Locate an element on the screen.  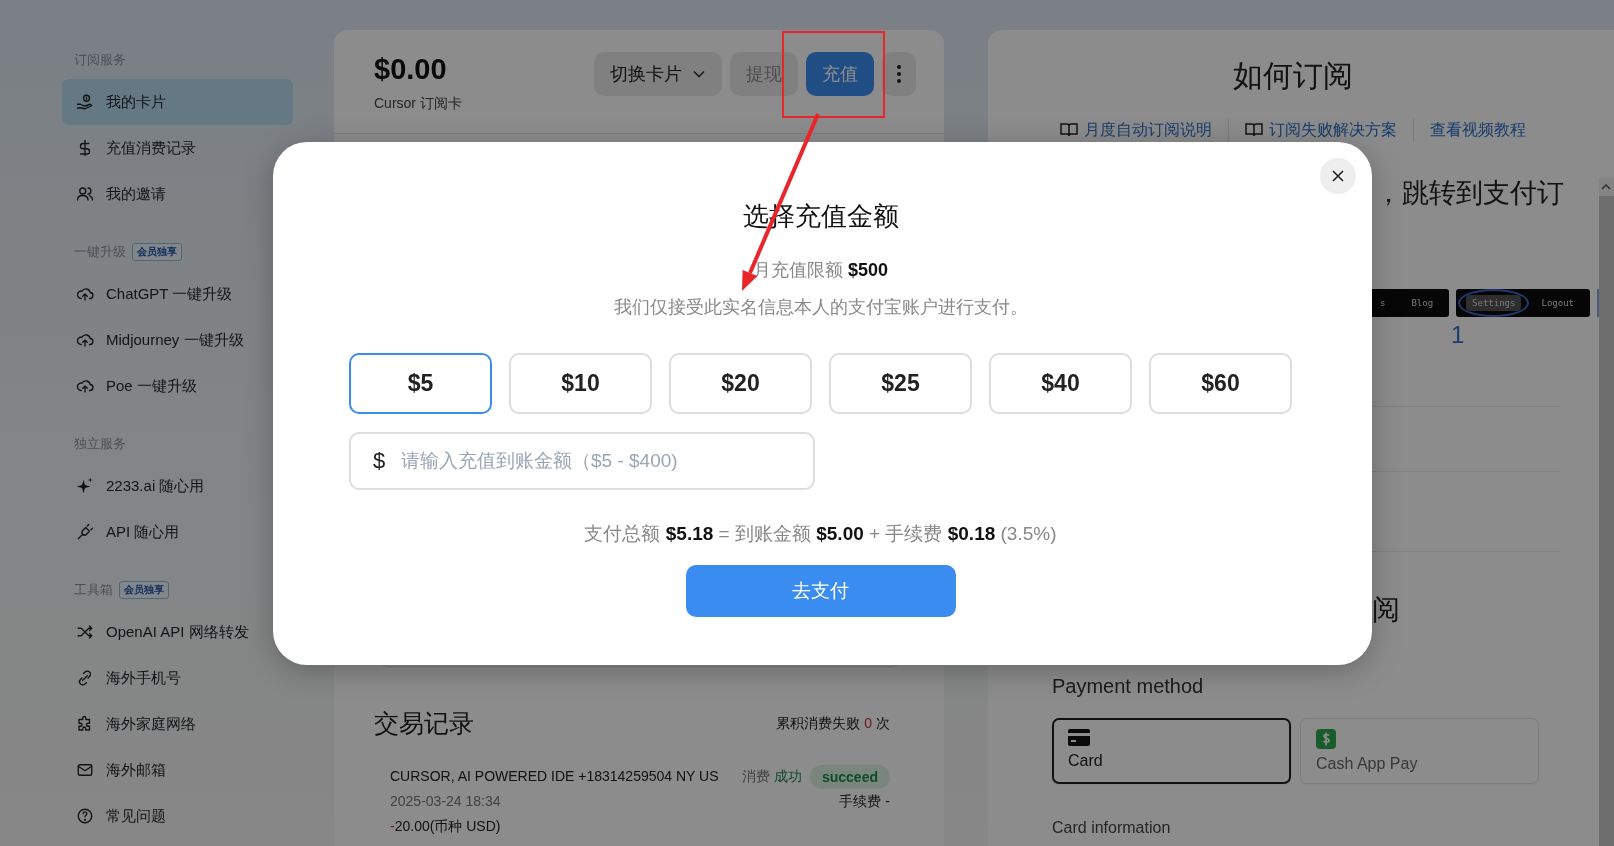
amount-option: $60 is located at coordinates (1220, 383).